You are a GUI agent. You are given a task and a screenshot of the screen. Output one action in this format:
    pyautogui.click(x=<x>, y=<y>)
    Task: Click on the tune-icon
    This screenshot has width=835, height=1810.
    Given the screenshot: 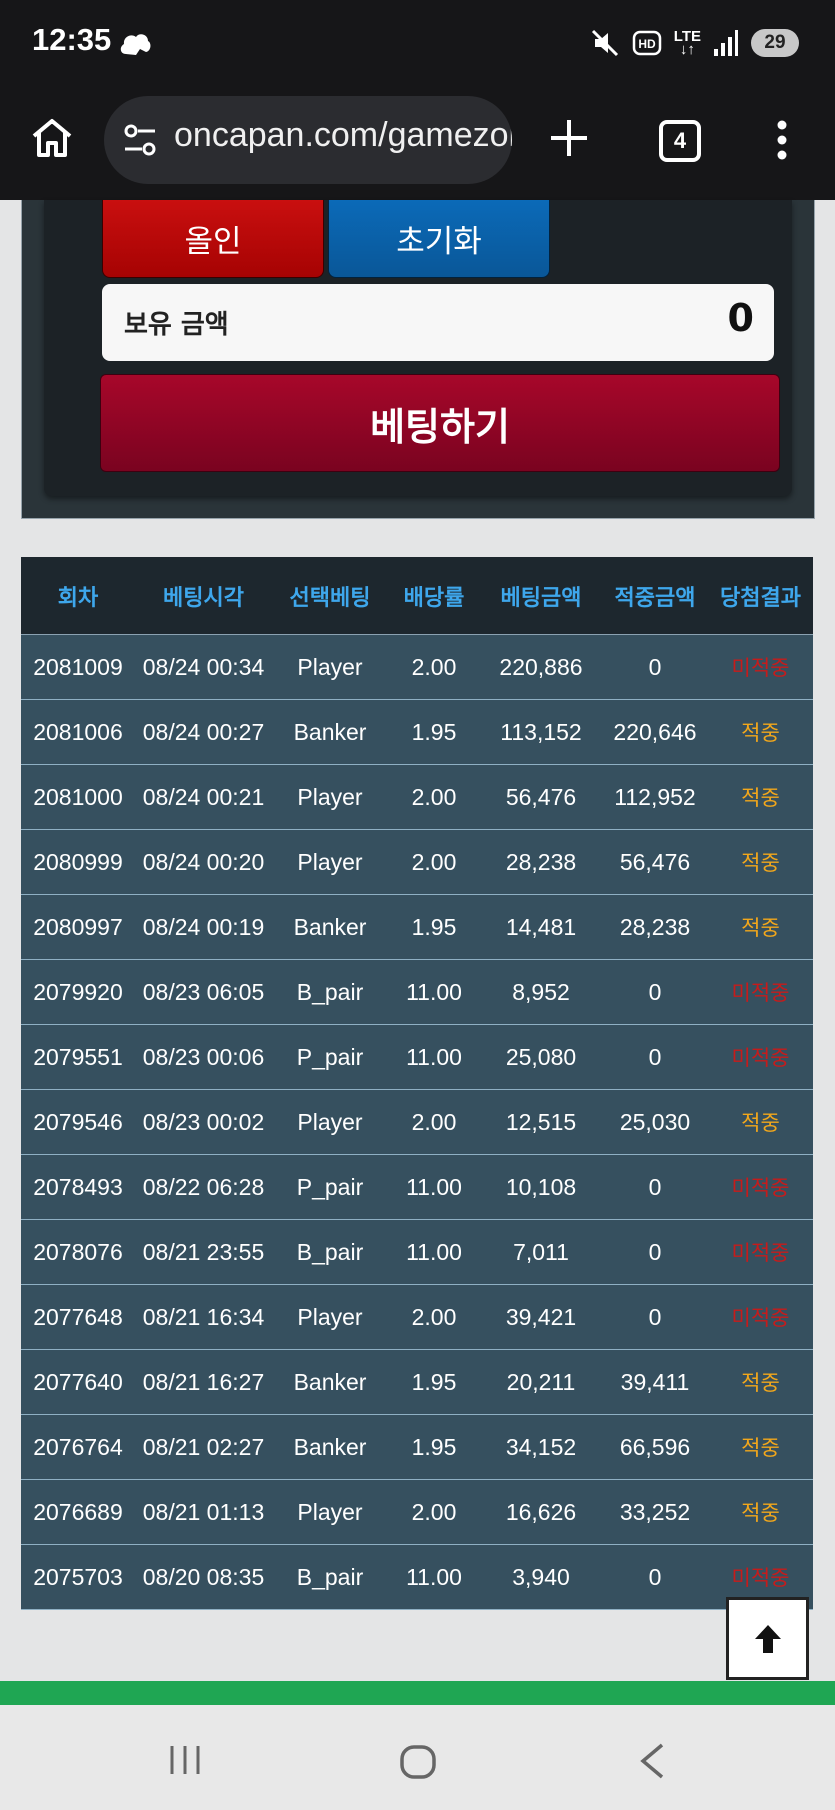 What is the action you would take?
    pyautogui.click(x=140, y=140)
    